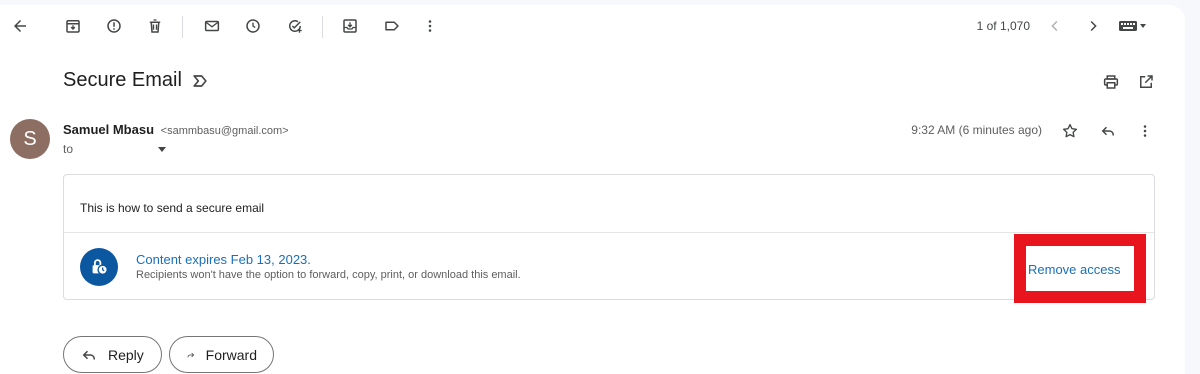  What do you see at coordinates (976, 130) in the screenshot?
I see `email-timestamp: 9:32 AM (6 minutes ago)` at bounding box center [976, 130].